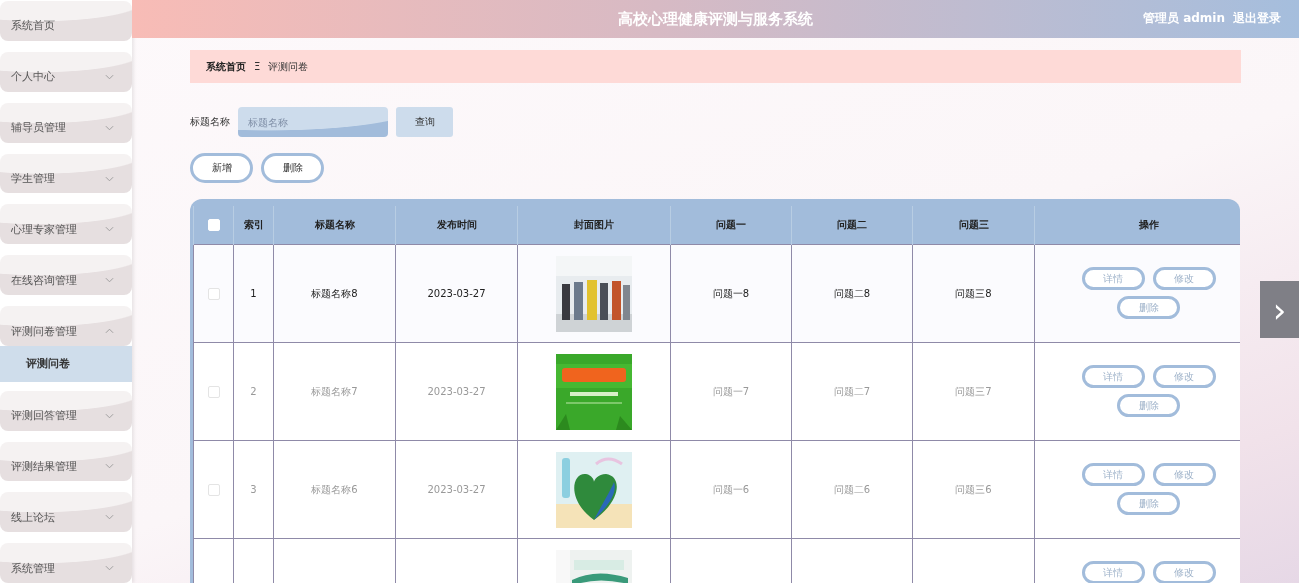 Image resolution: width=1299 pixels, height=583 pixels. What do you see at coordinates (257, 66) in the screenshot?
I see `breadcrumb-separator: Ξ` at bounding box center [257, 66].